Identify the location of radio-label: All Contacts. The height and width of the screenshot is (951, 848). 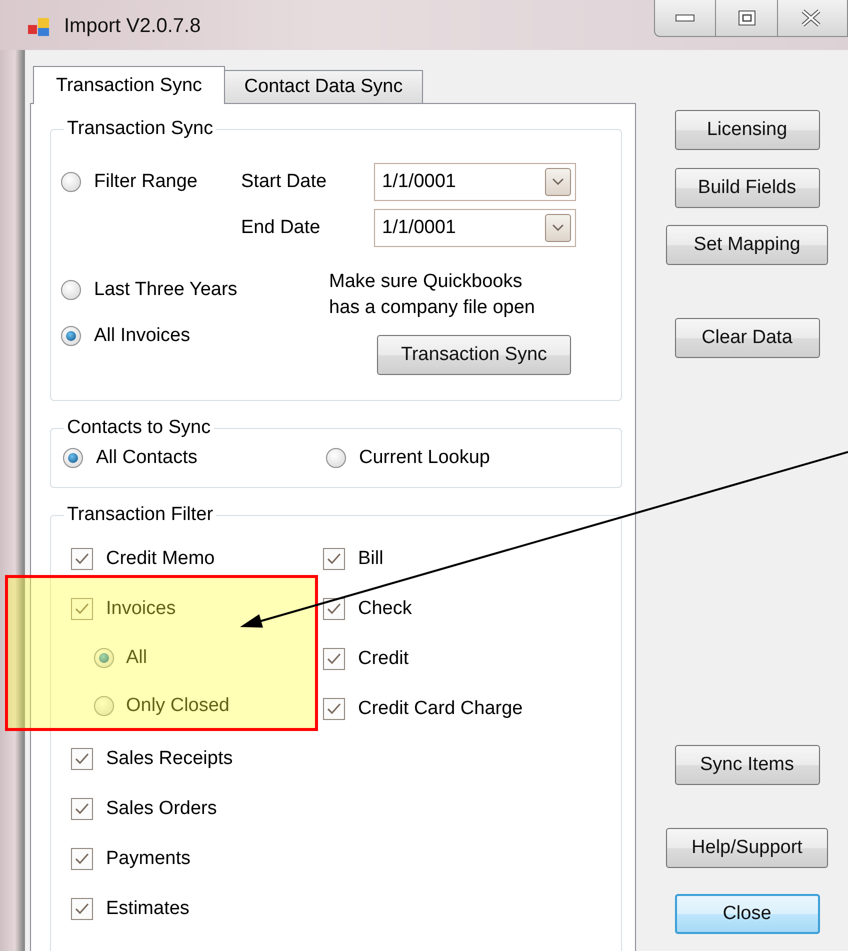
(147, 458).